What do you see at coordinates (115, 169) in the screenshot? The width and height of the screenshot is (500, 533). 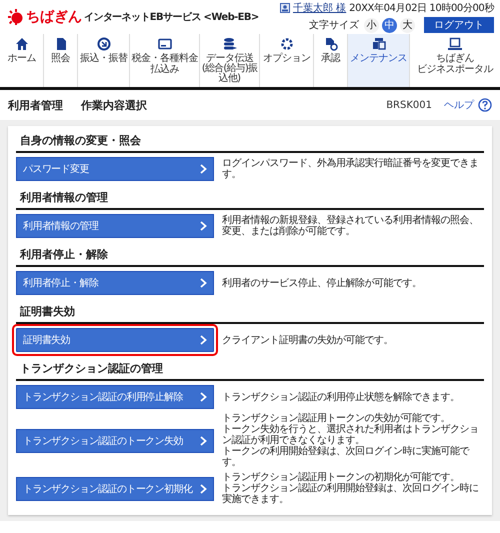 I see `menu-button: パスワード変更` at bounding box center [115, 169].